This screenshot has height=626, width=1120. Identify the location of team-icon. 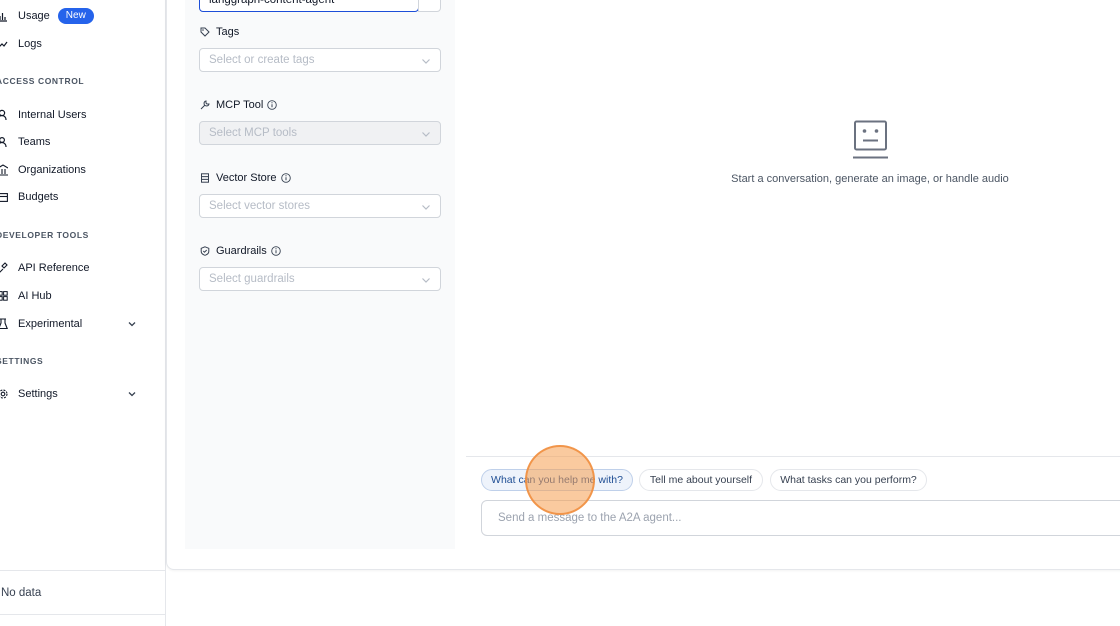
(4, 142).